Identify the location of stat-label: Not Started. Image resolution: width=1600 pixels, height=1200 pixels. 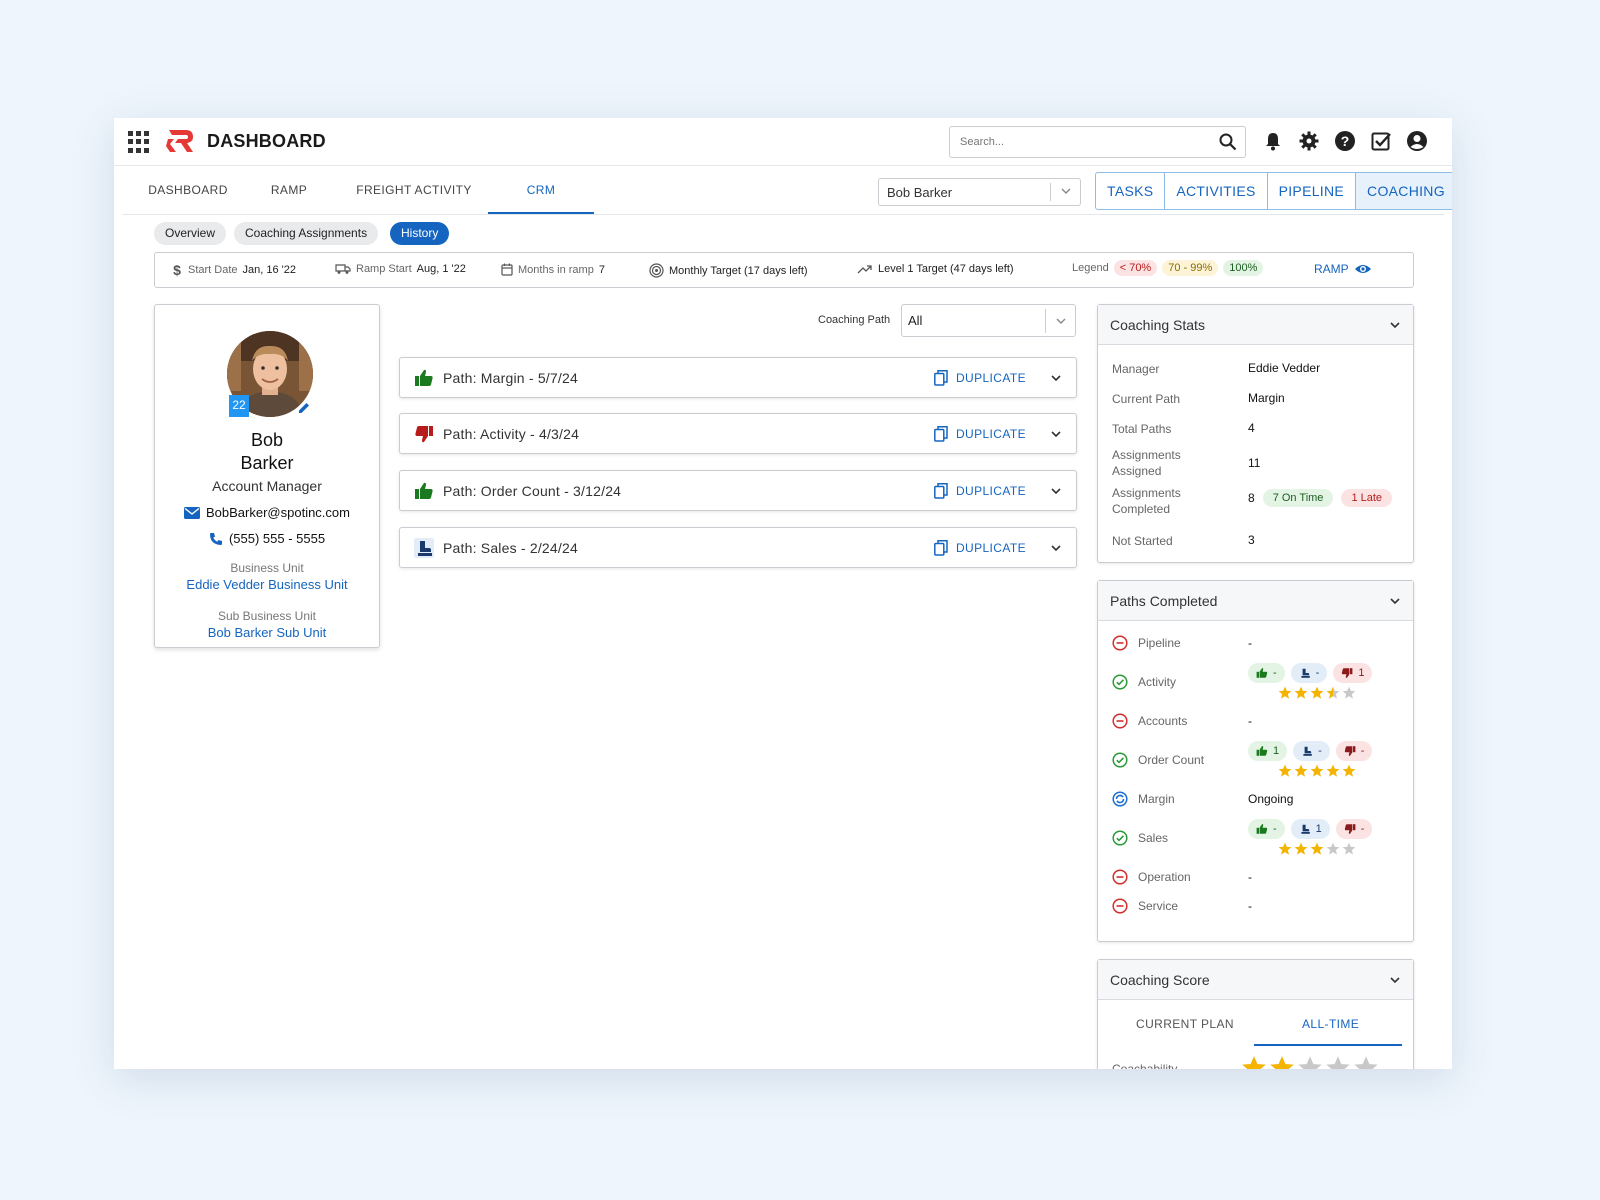
(1142, 541).